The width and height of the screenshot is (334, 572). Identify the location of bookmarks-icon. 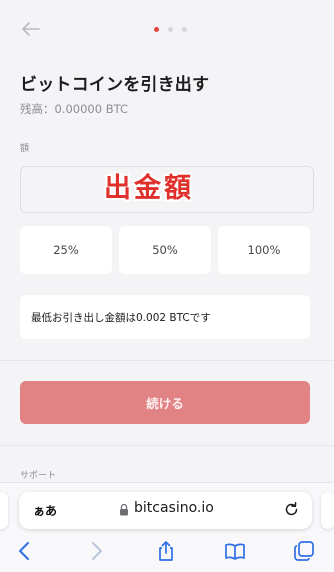
(235, 551).